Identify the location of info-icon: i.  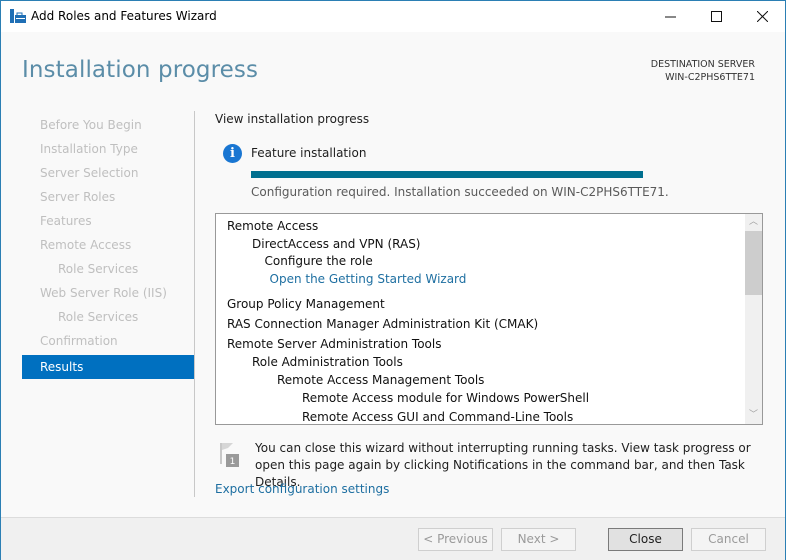
(232, 153).